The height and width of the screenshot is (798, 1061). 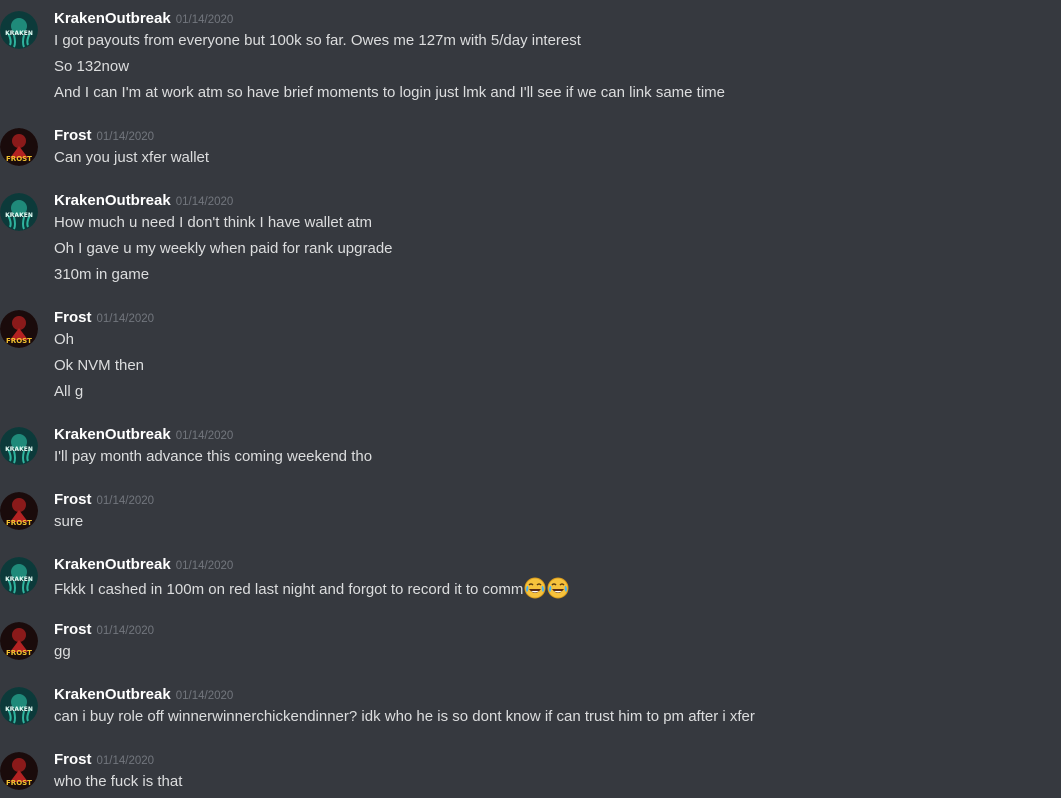 What do you see at coordinates (102, 274) in the screenshot?
I see `message-text: 310m in game` at bounding box center [102, 274].